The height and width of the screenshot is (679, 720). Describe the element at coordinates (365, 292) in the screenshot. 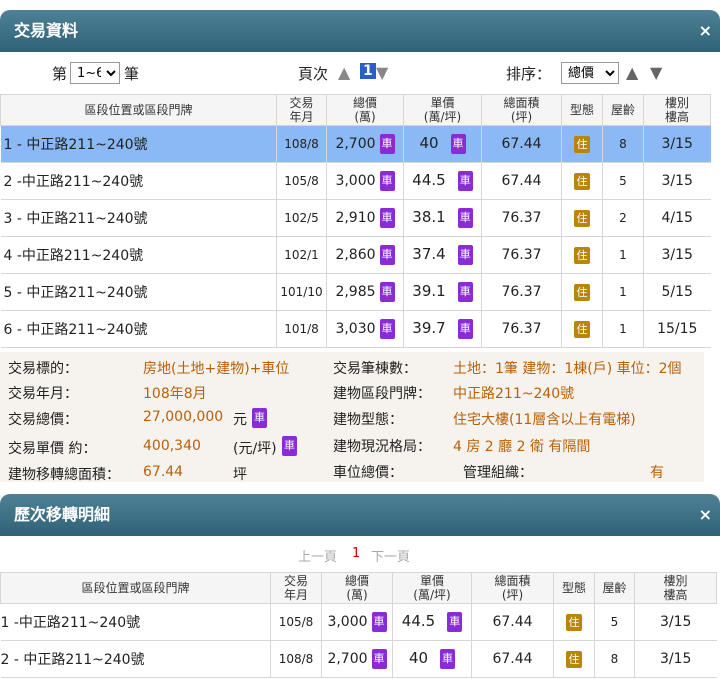

I see `row-total: 2,985 車` at that location.